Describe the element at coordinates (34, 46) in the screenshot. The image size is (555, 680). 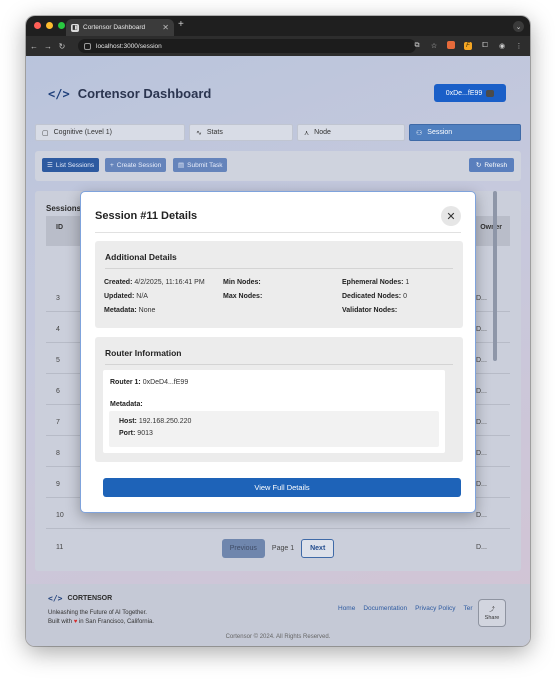
I see `back-icon: ←` at that location.